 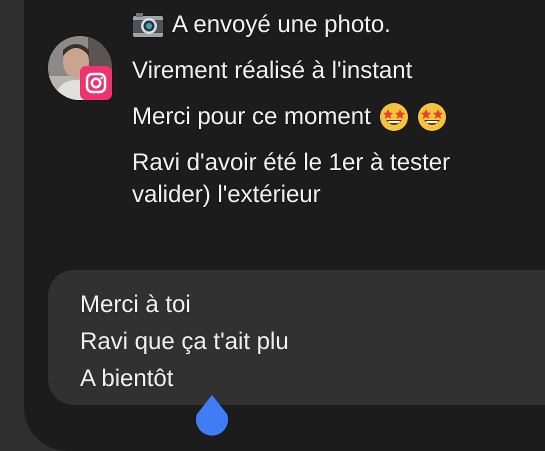 What do you see at coordinates (281, 25) in the screenshot?
I see `message-text: A envoyé une photo.` at bounding box center [281, 25].